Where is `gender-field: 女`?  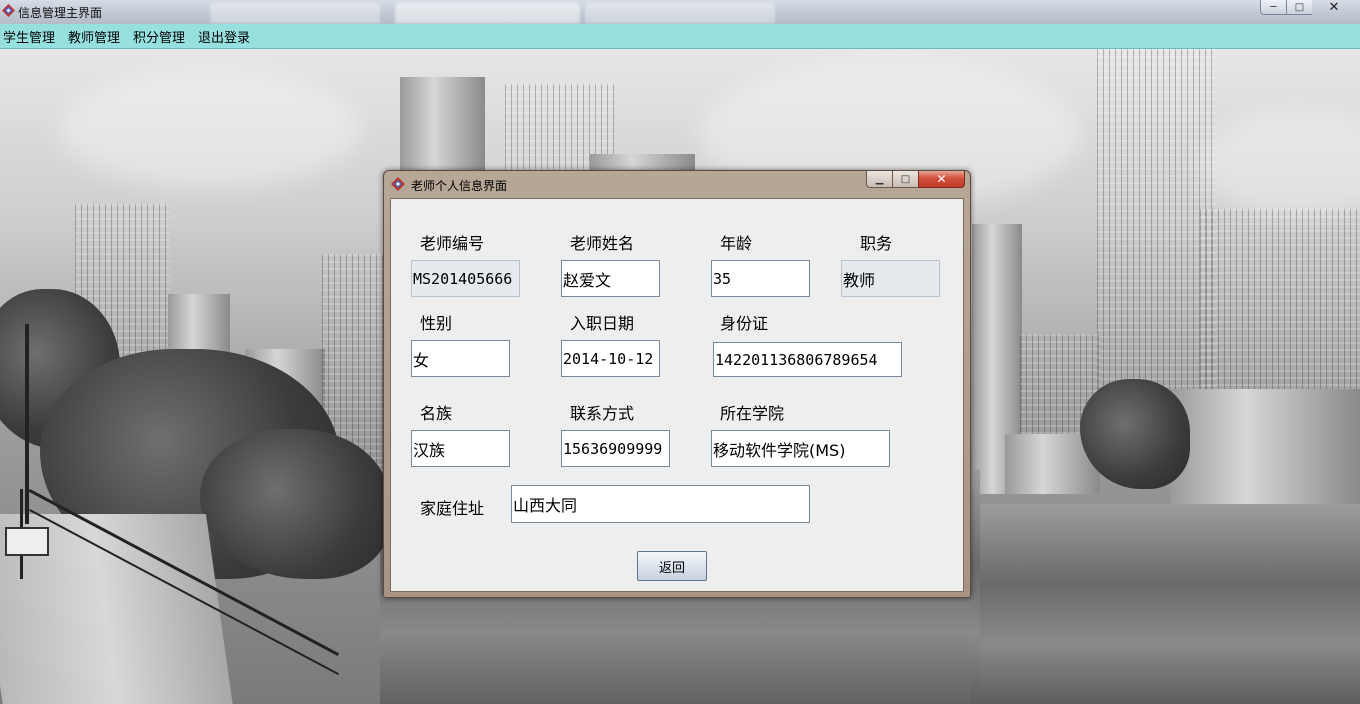 gender-field: 女 is located at coordinates (460, 358).